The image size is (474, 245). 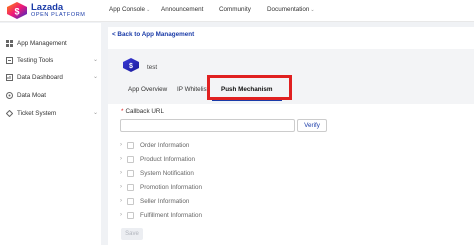 I want to click on permission-label: Fulfillment Information, so click(x=171, y=215).